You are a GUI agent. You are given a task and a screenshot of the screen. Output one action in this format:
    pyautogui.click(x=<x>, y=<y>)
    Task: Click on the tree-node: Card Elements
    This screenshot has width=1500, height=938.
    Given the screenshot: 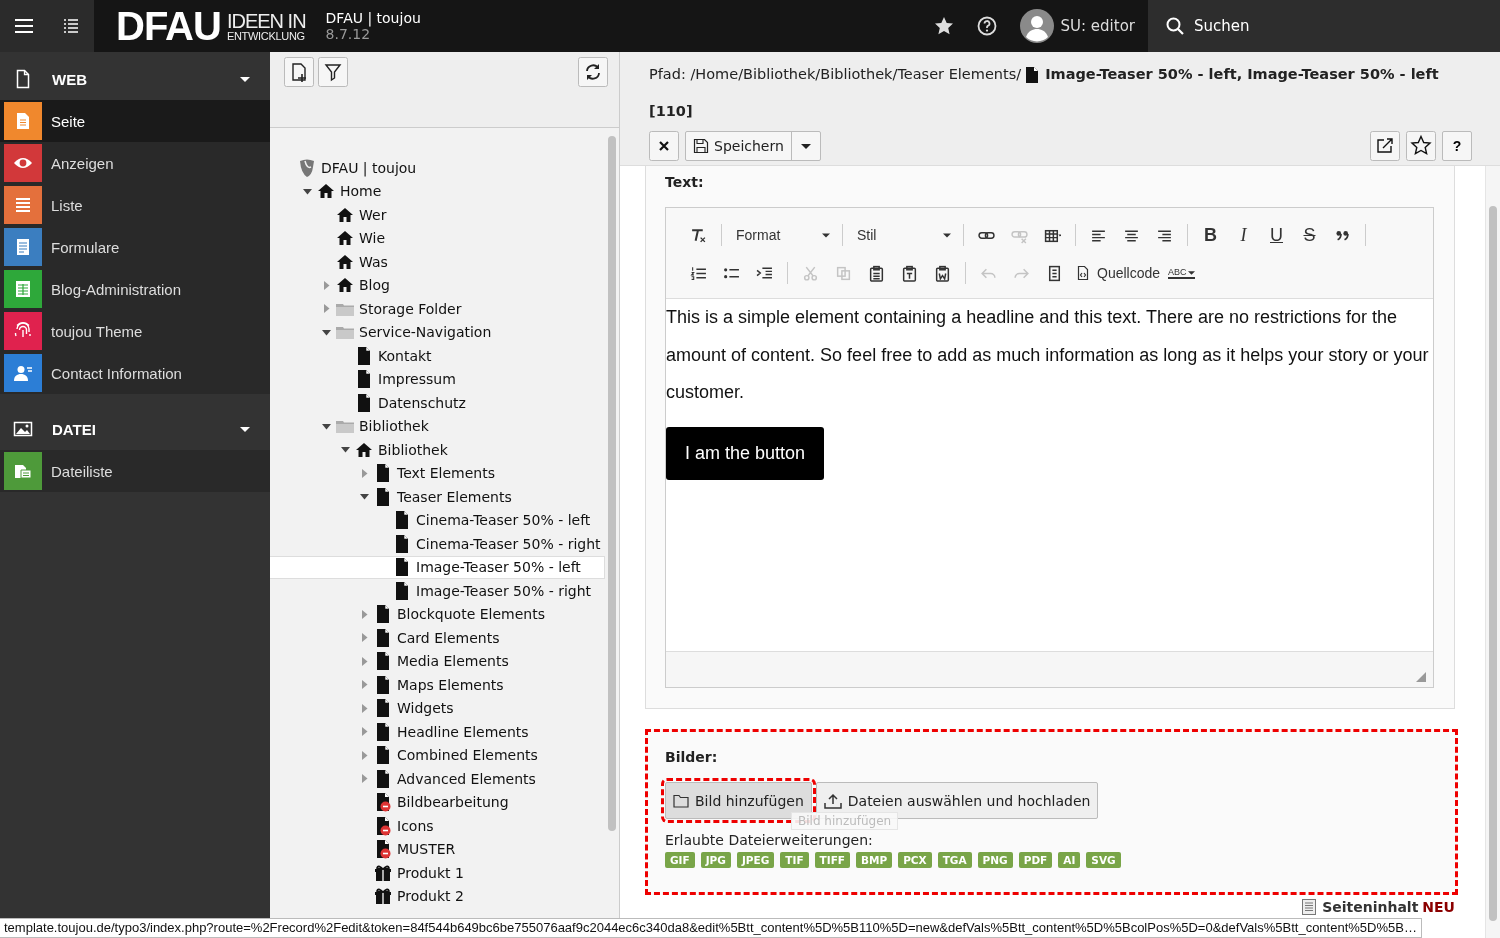 What is the action you would take?
    pyautogui.click(x=437, y=638)
    